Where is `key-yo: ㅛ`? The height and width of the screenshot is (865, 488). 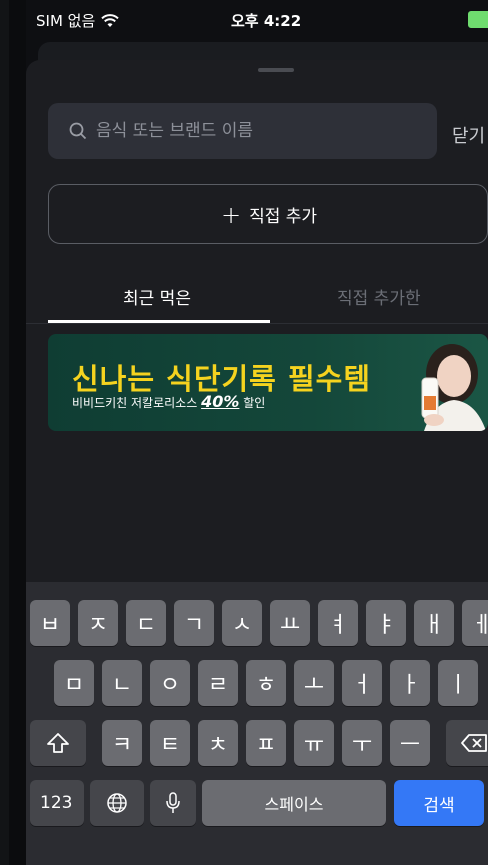
key-yo: ㅛ is located at coordinates (290, 623).